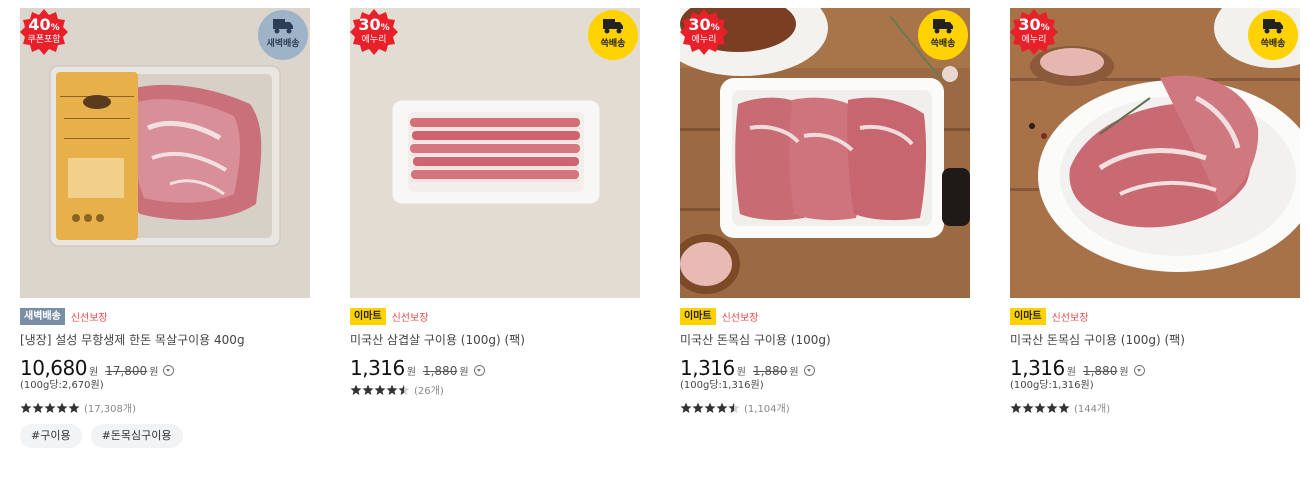 The width and height of the screenshot is (1309, 477). Describe the element at coordinates (39, 24) in the screenshot. I see `discount-percent: 40` at that location.